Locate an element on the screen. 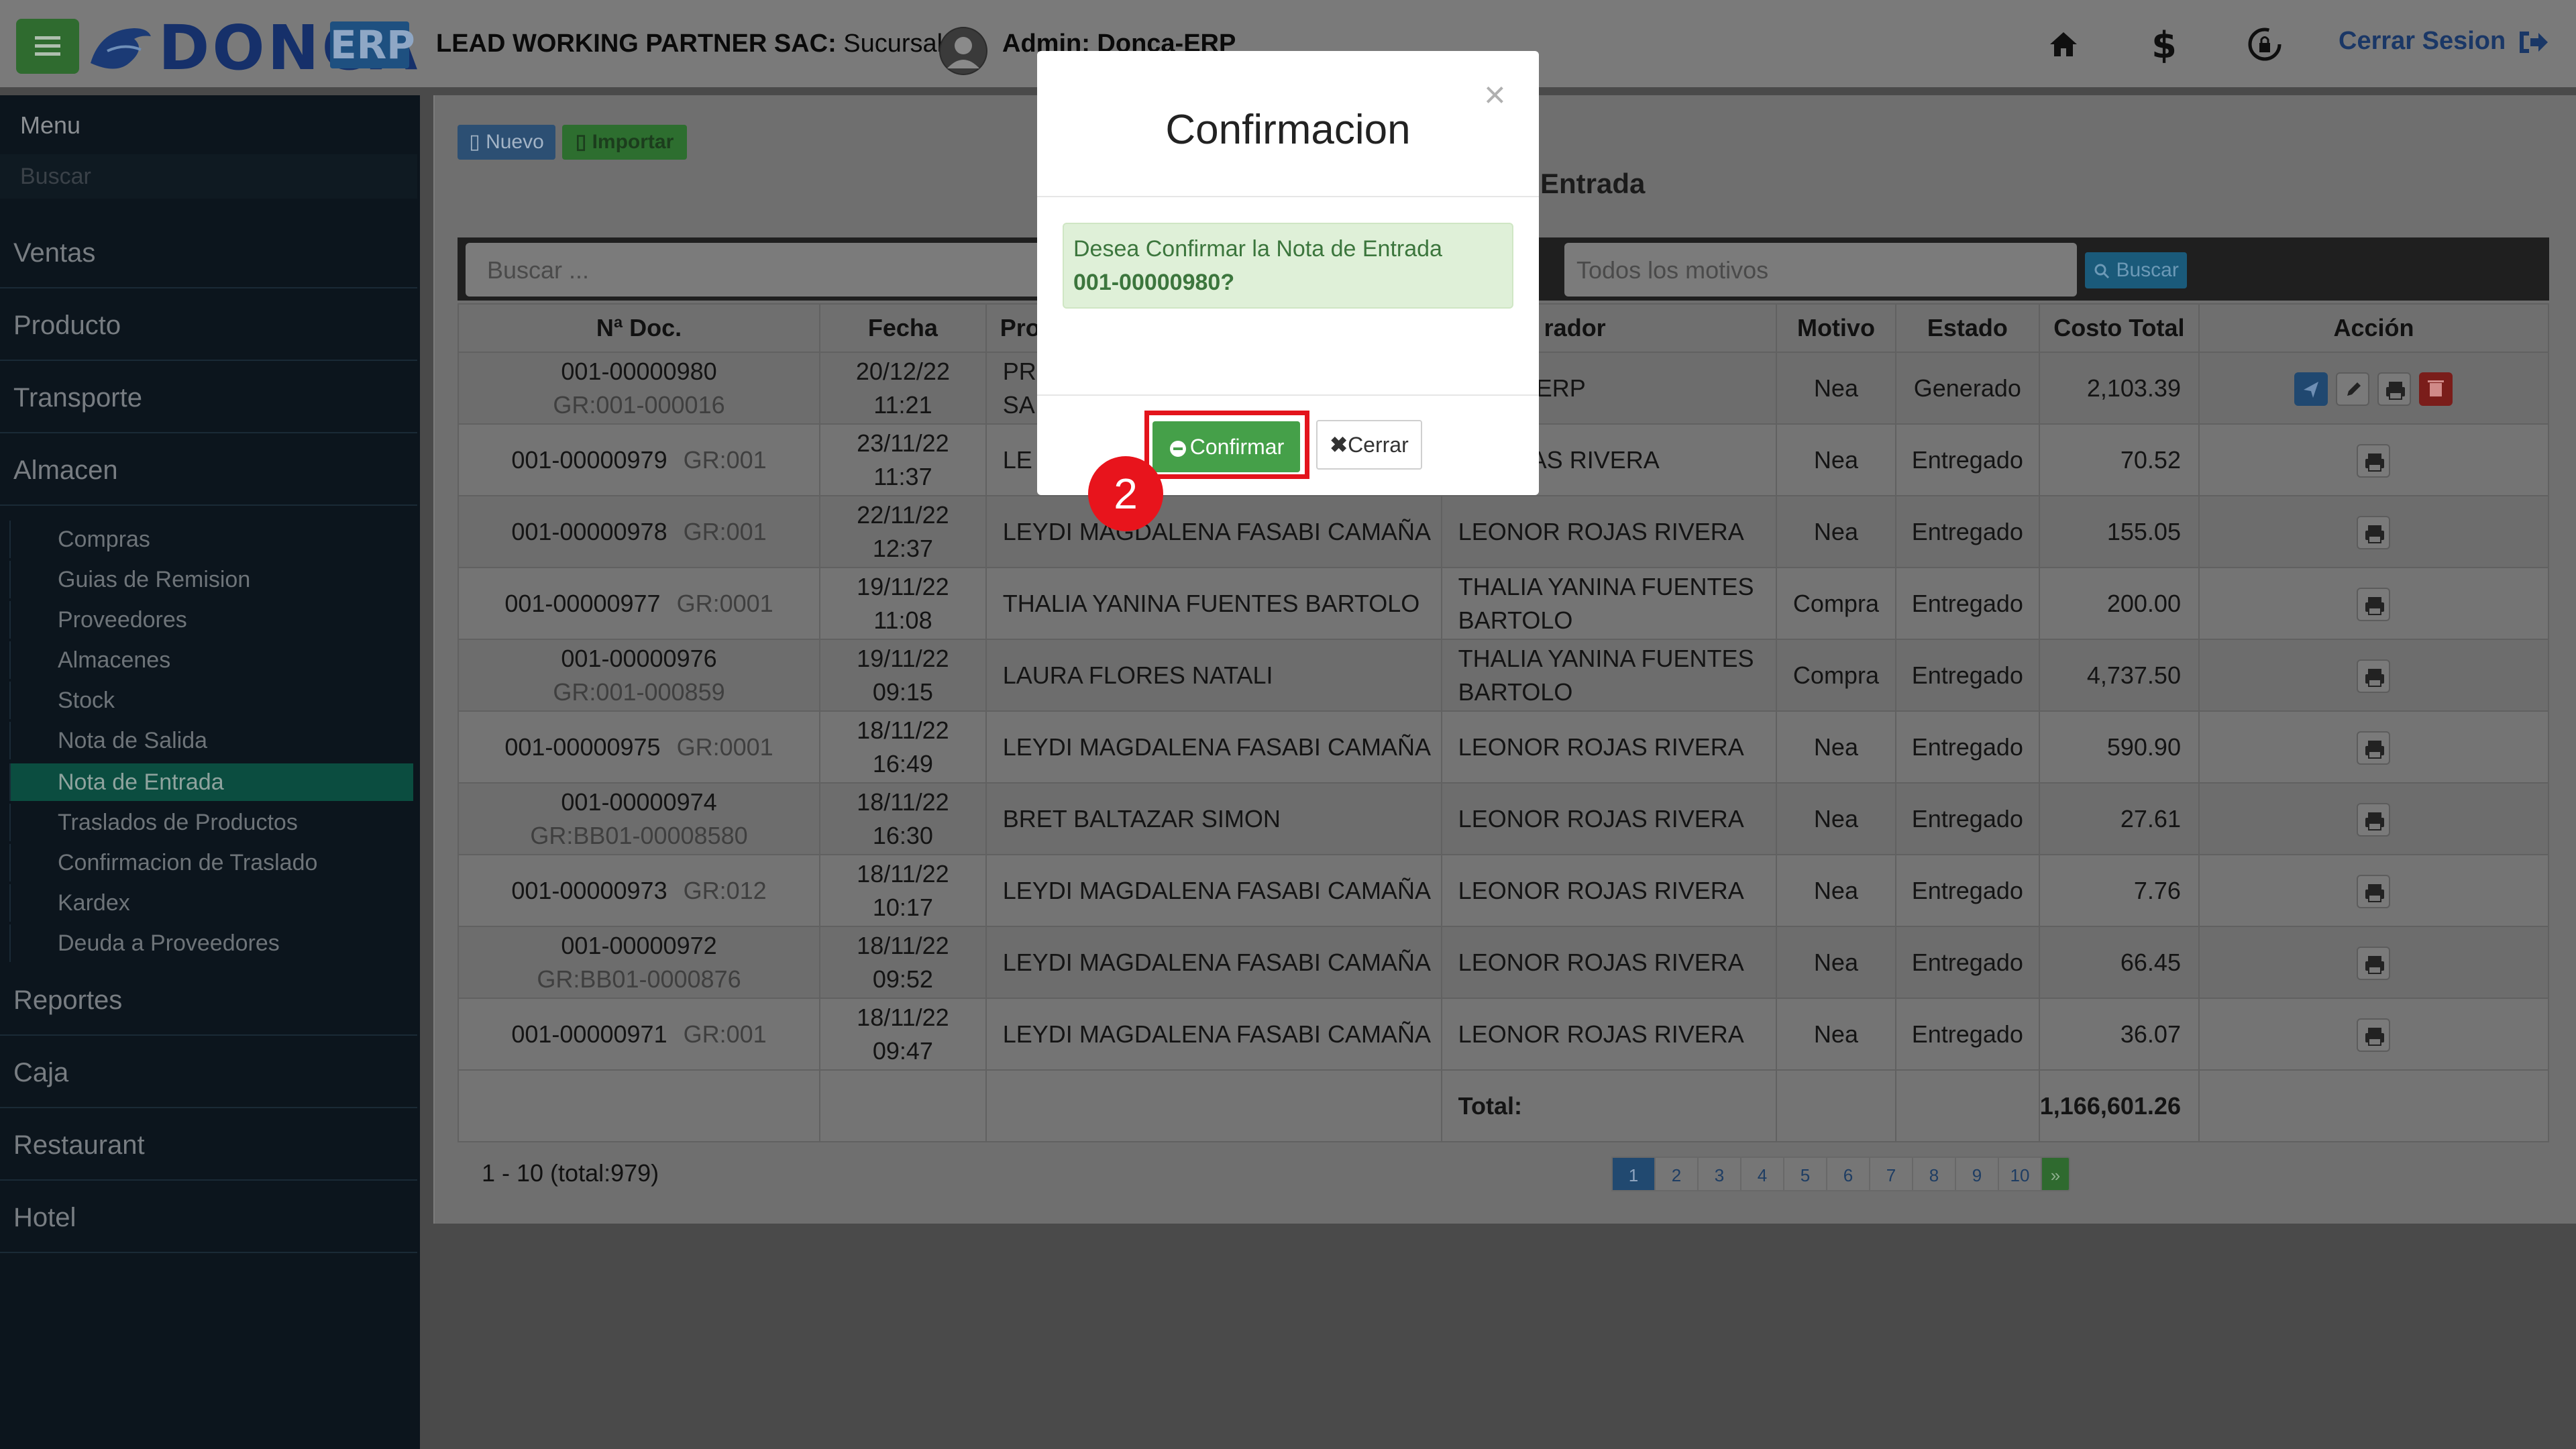  cerrar-button: ✖Cerrar is located at coordinates (1369, 445).